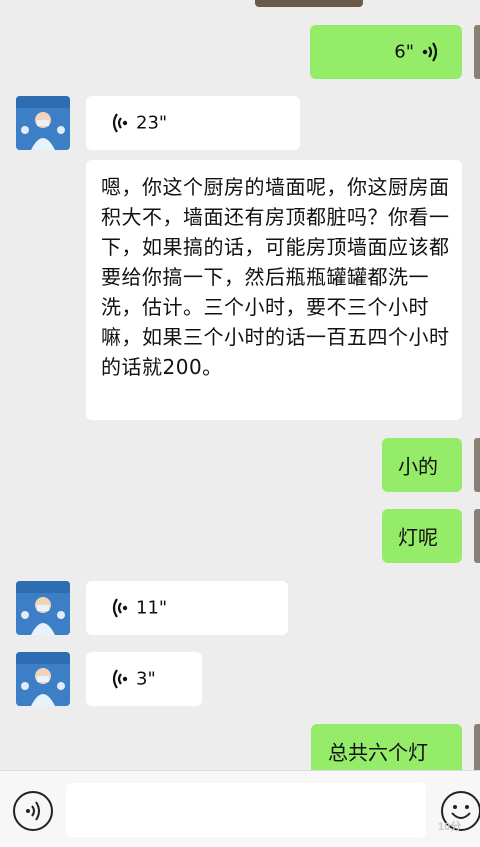 The width and height of the screenshot is (480, 847). I want to click on outgoing-text-message: 灯呢, so click(422, 536).